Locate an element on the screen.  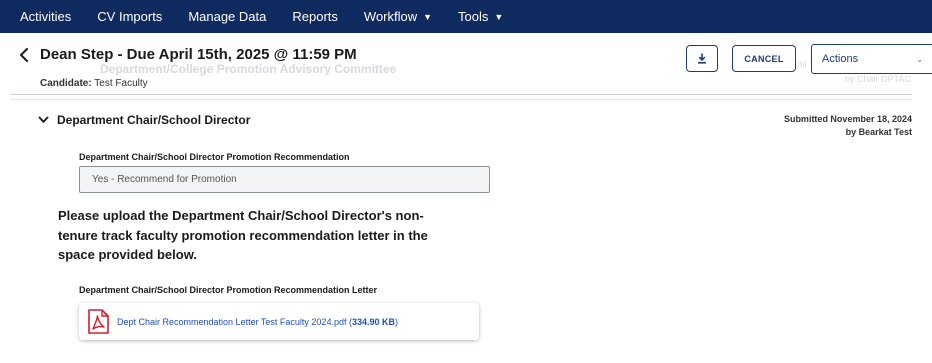
ghost-text: mi is located at coordinates (802, 64).